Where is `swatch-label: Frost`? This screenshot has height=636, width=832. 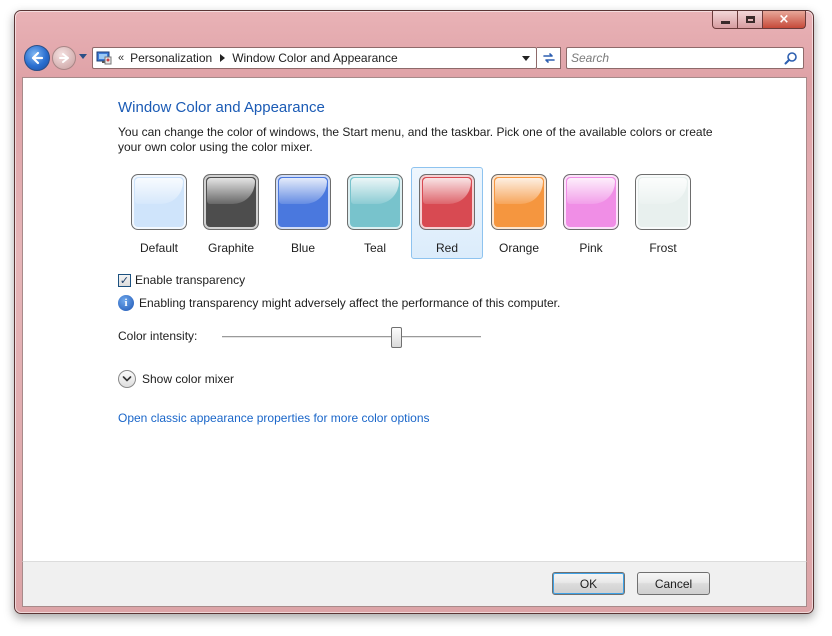
swatch-label: Frost is located at coordinates (663, 248).